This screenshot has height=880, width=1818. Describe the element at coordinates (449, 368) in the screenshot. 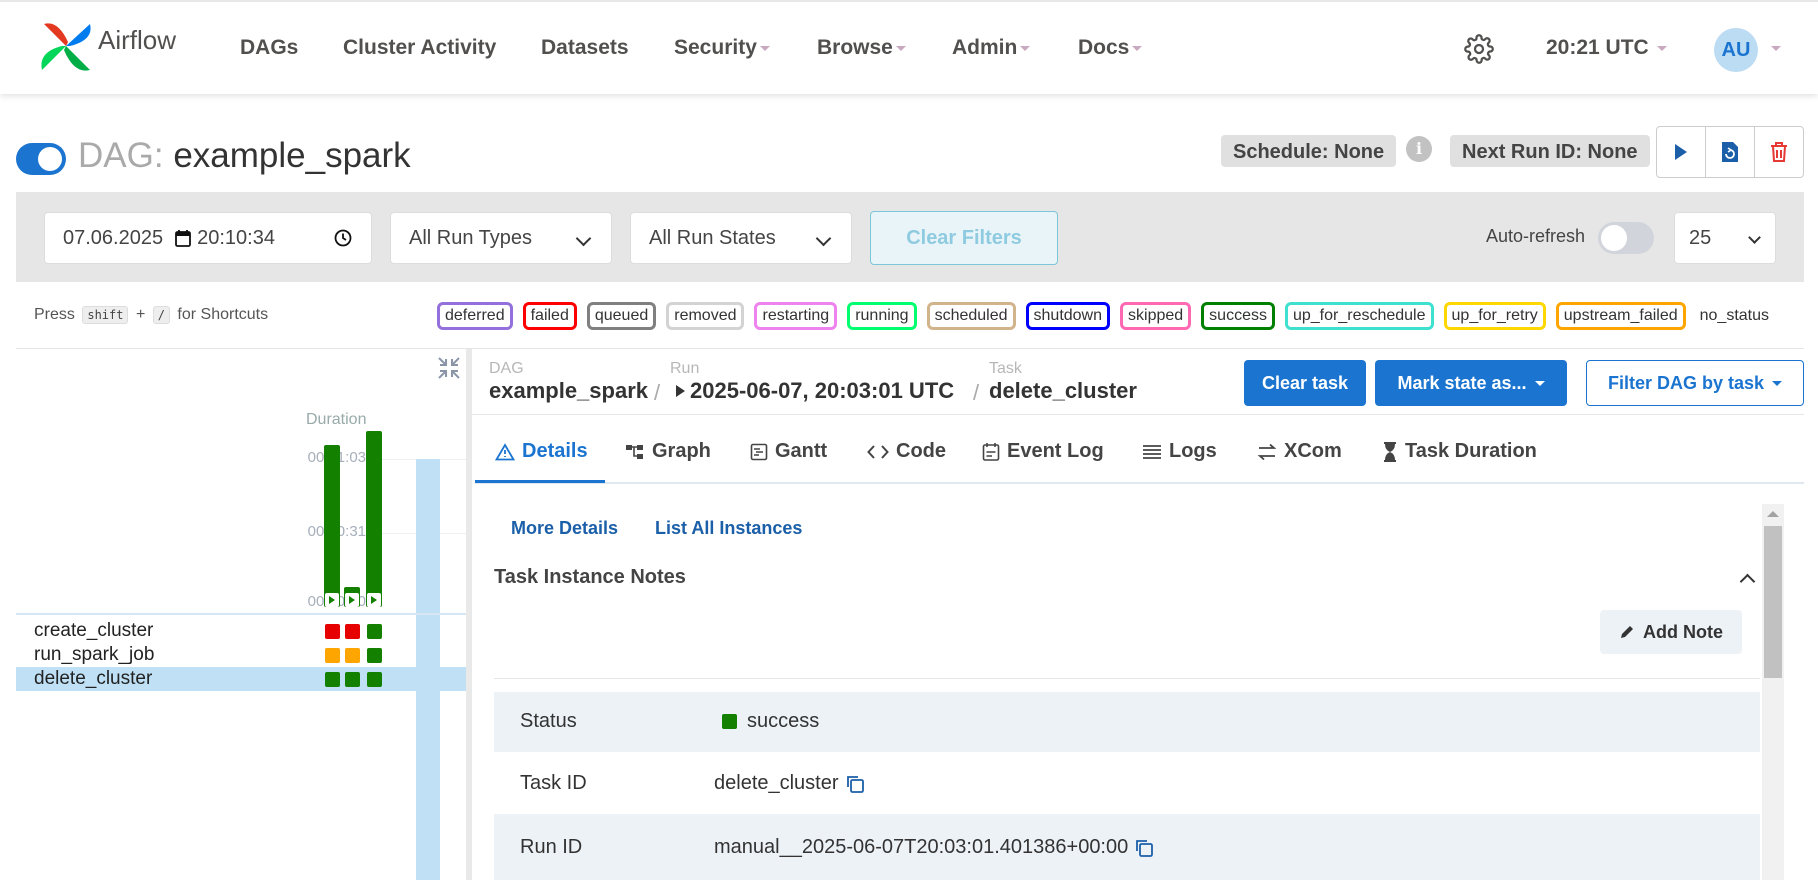

I see `collapse-icon` at that location.